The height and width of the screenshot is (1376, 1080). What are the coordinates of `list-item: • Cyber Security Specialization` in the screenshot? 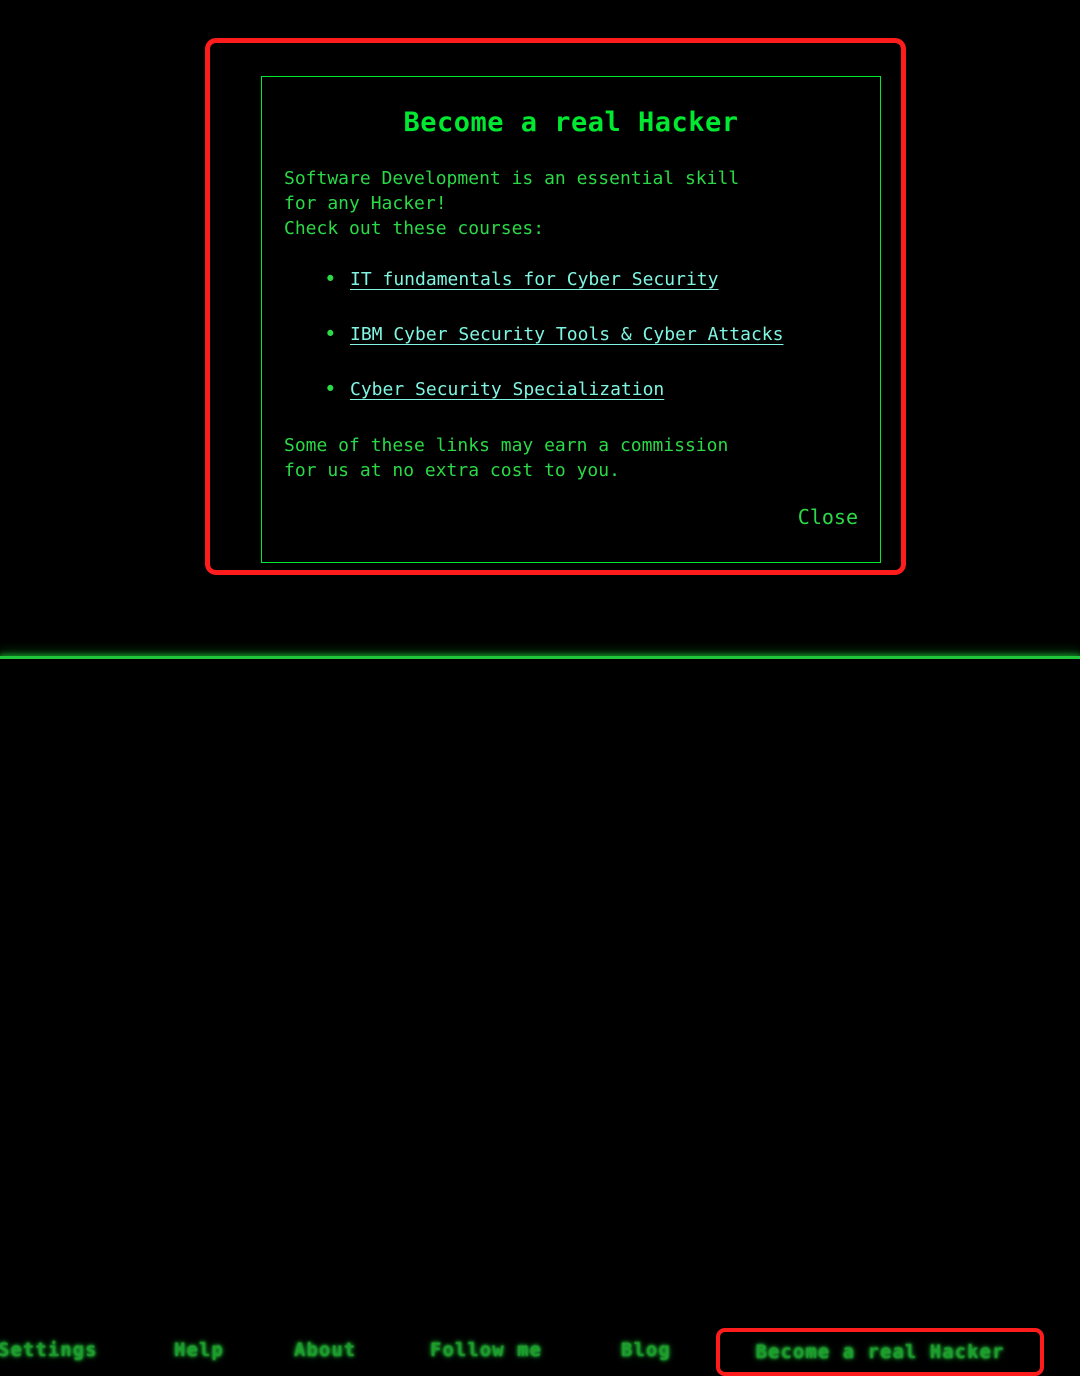 It's located at (591, 389).